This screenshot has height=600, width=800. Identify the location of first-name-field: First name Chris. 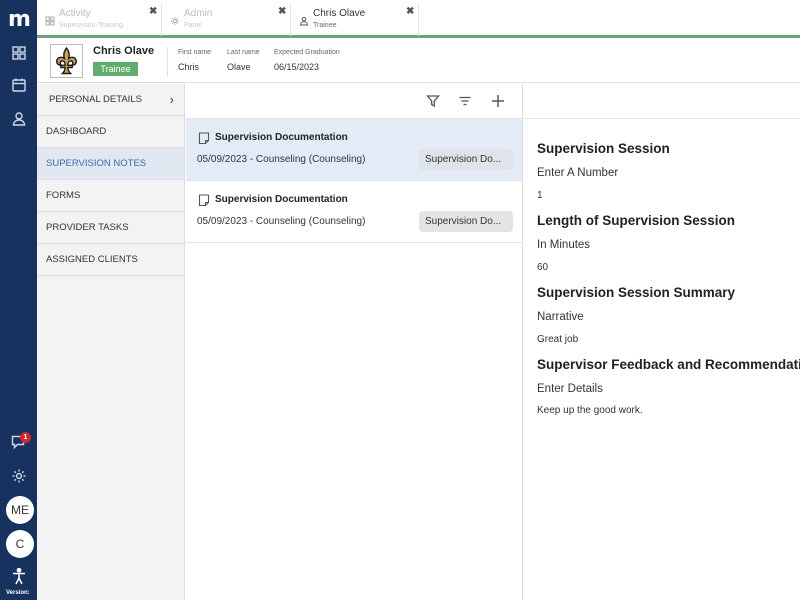
(194, 60).